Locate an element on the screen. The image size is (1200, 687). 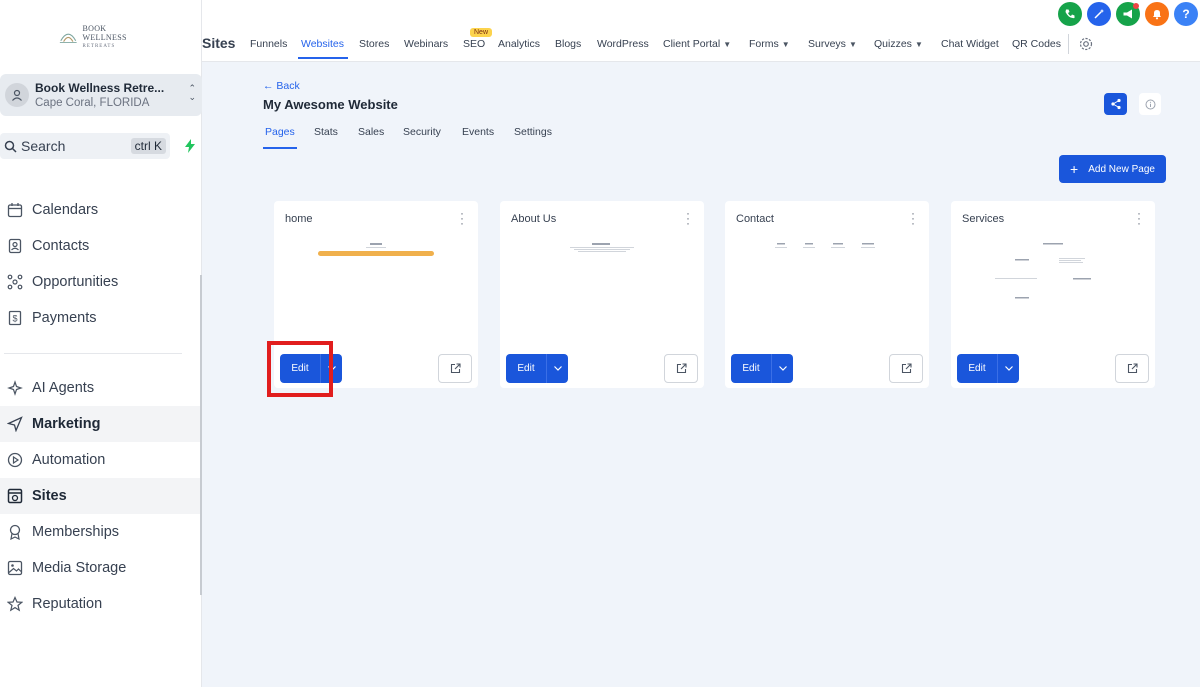
tab-qr-codes: QR Codes is located at coordinates (1036, 44).